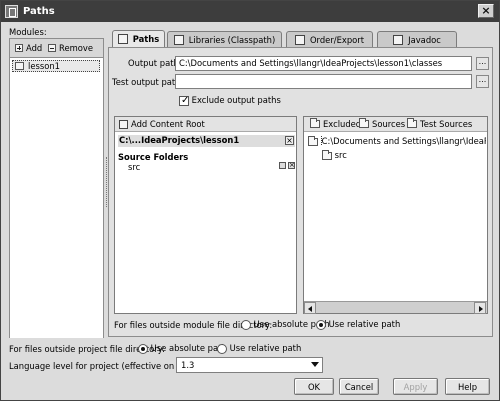 This screenshot has height=401, width=500. What do you see at coordinates (184, 100) in the screenshot?
I see `exclude-output-paths-checkbox` at bounding box center [184, 100].